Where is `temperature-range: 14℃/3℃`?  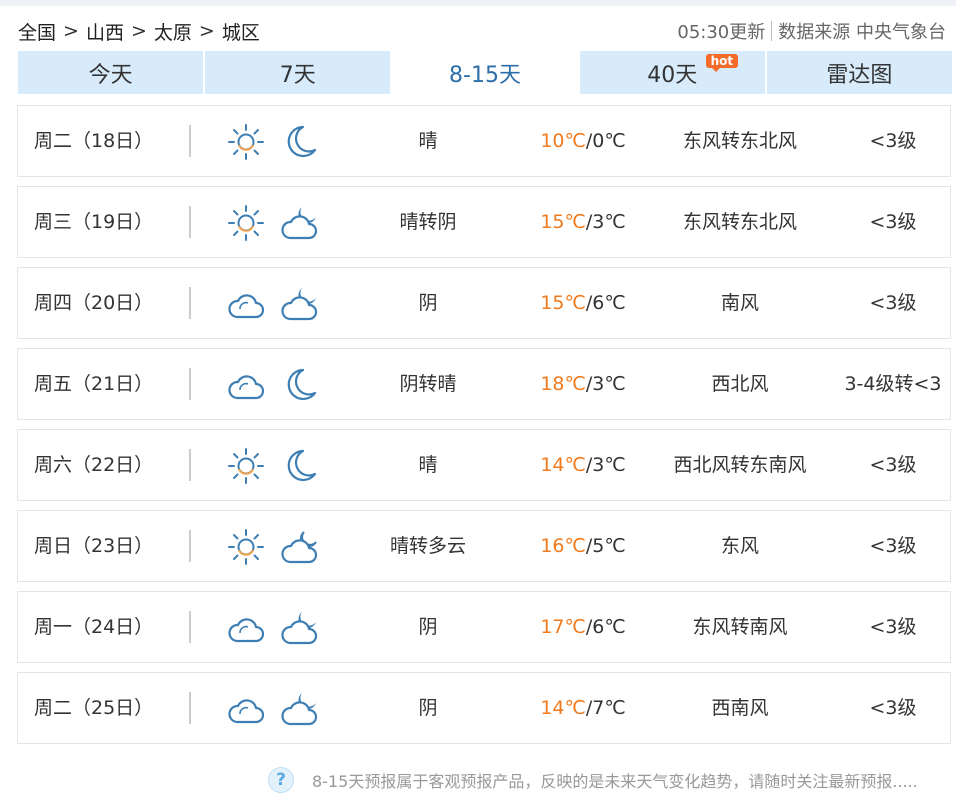 temperature-range: 14℃/3℃ is located at coordinates (583, 465).